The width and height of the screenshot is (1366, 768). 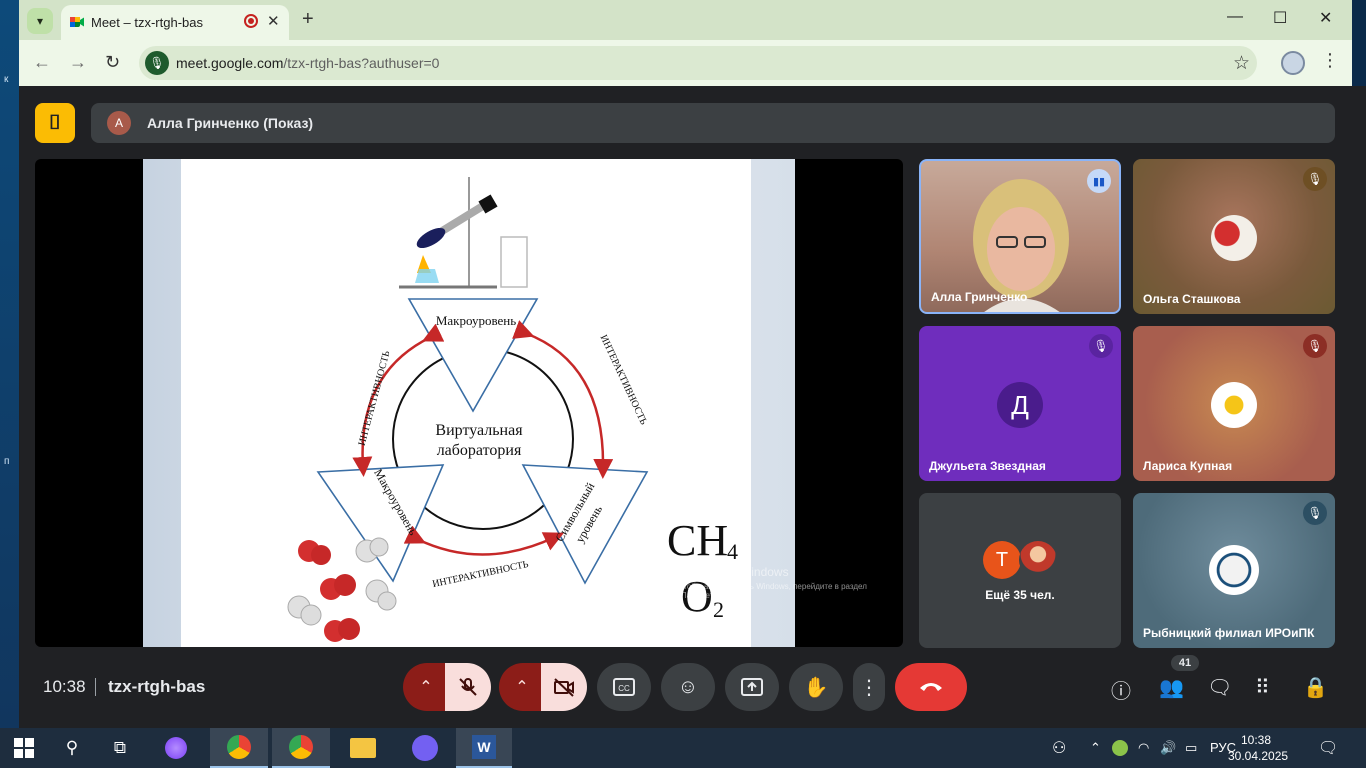 I want to click on reload-icon: ↻, so click(x=112, y=62).